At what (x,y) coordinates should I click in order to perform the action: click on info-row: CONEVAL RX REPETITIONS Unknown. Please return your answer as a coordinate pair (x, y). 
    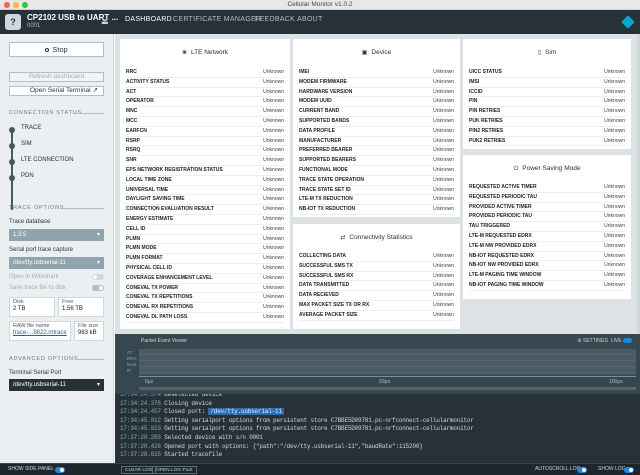
    Looking at the image, I should click on (205, 308).